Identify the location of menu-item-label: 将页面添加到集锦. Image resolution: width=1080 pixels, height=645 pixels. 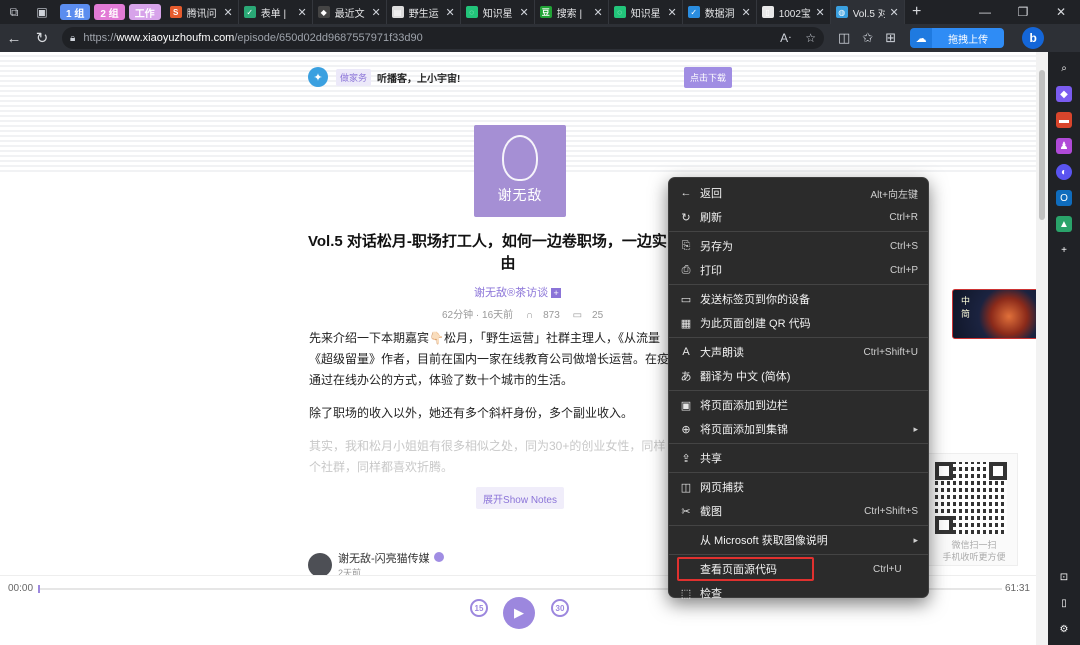
(744, 430).